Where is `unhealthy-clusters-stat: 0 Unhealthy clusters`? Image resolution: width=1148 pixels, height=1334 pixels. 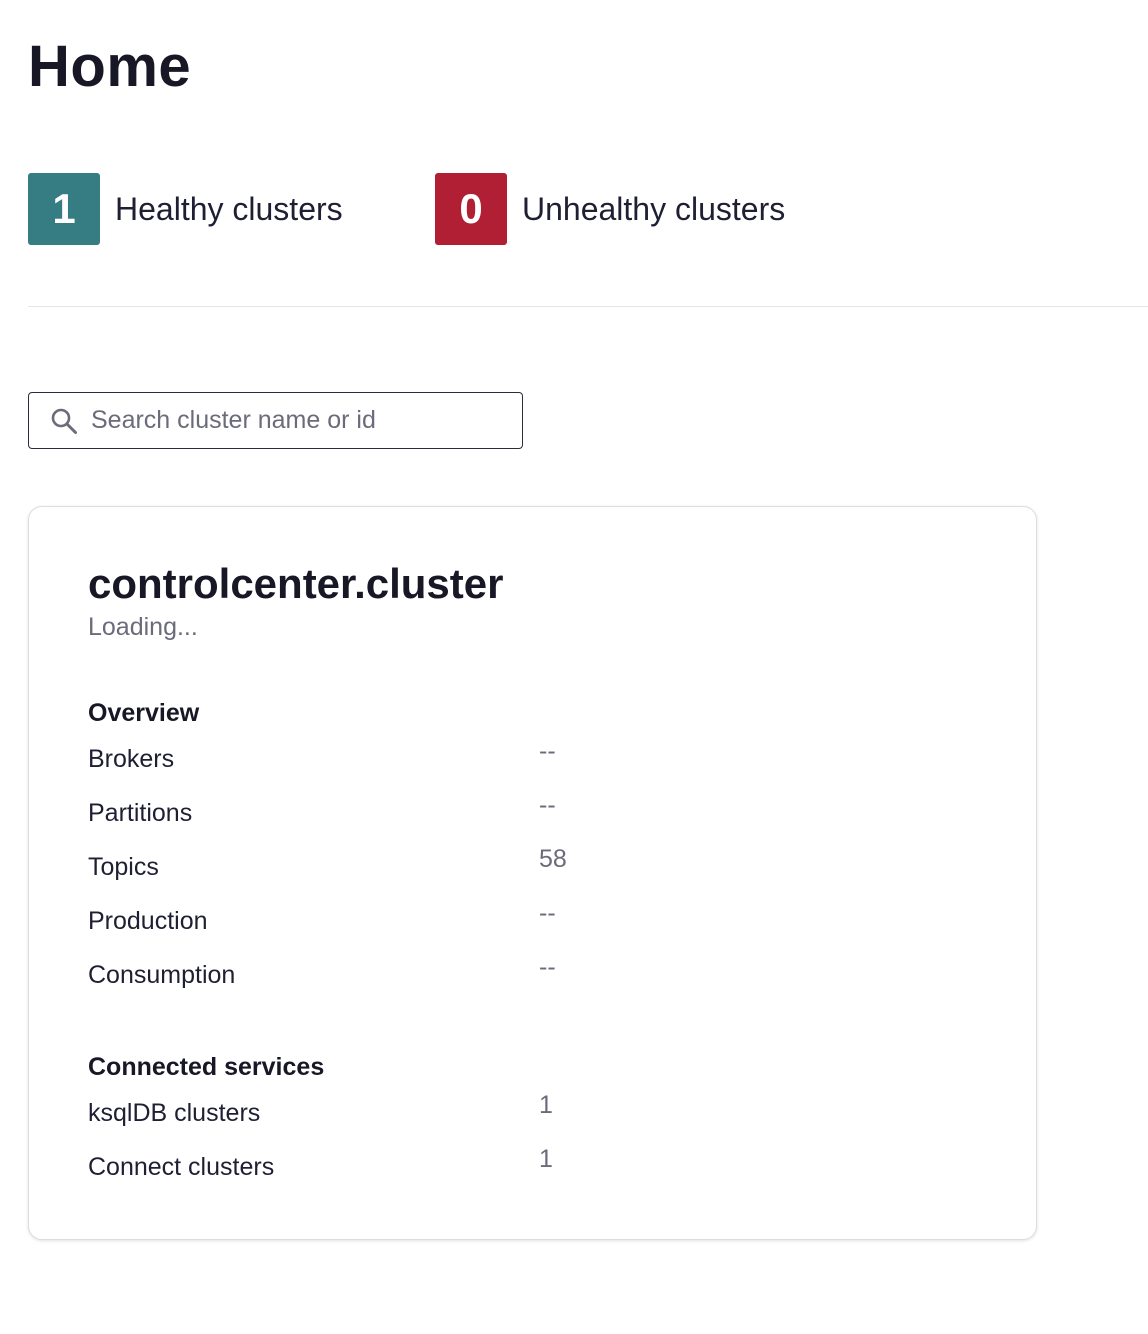
unhealthy-clusters-stat: 0 Unhealthy clusters is located at coordinates (610, 209).